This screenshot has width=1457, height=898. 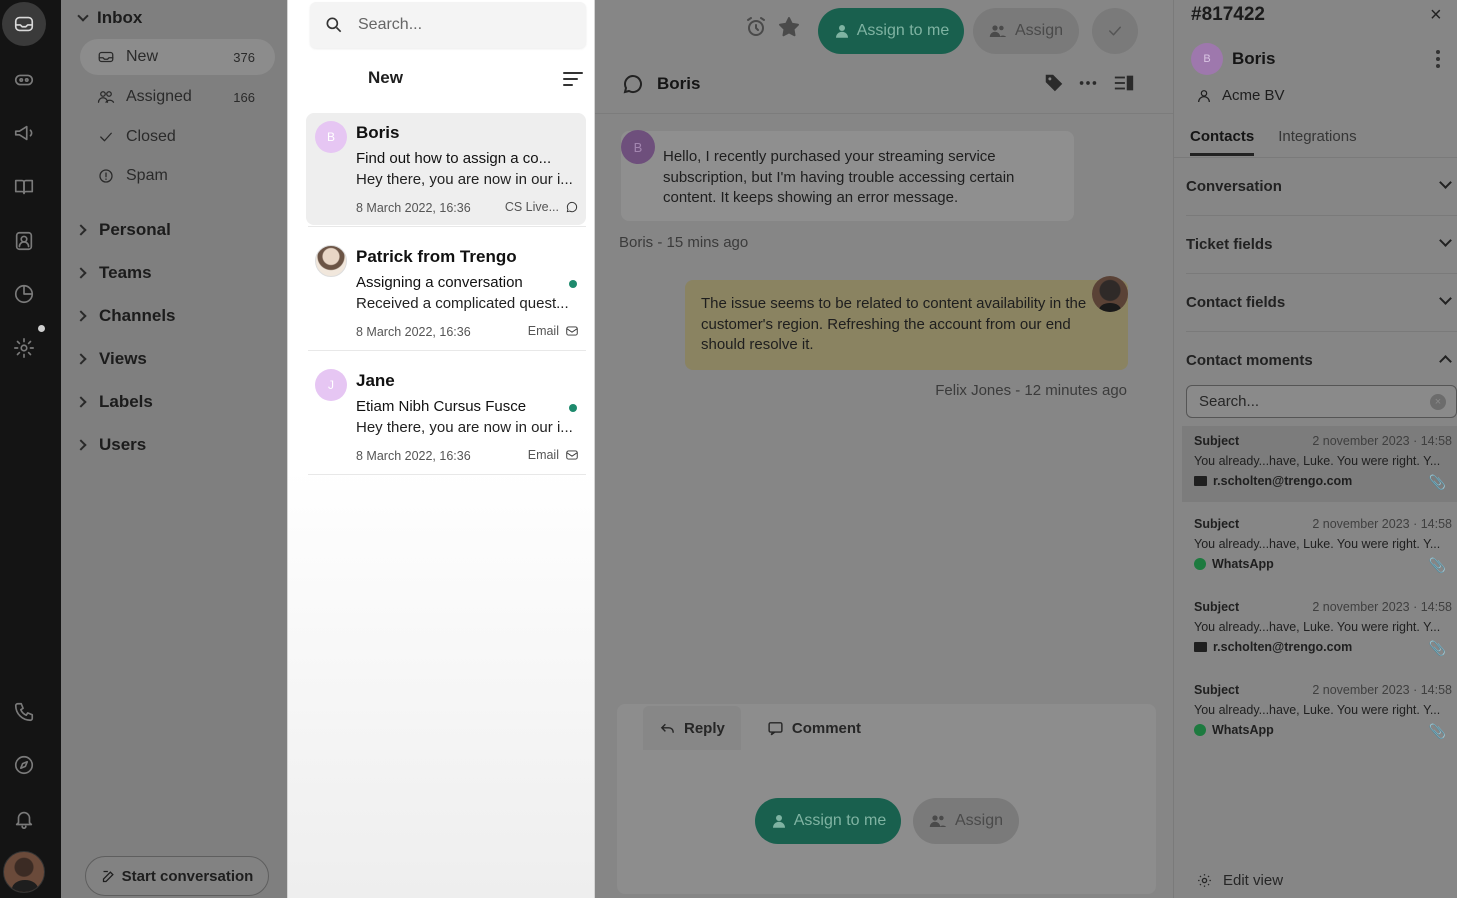 I want to click on clear-icon: ×, so click(x=1438, y=402).